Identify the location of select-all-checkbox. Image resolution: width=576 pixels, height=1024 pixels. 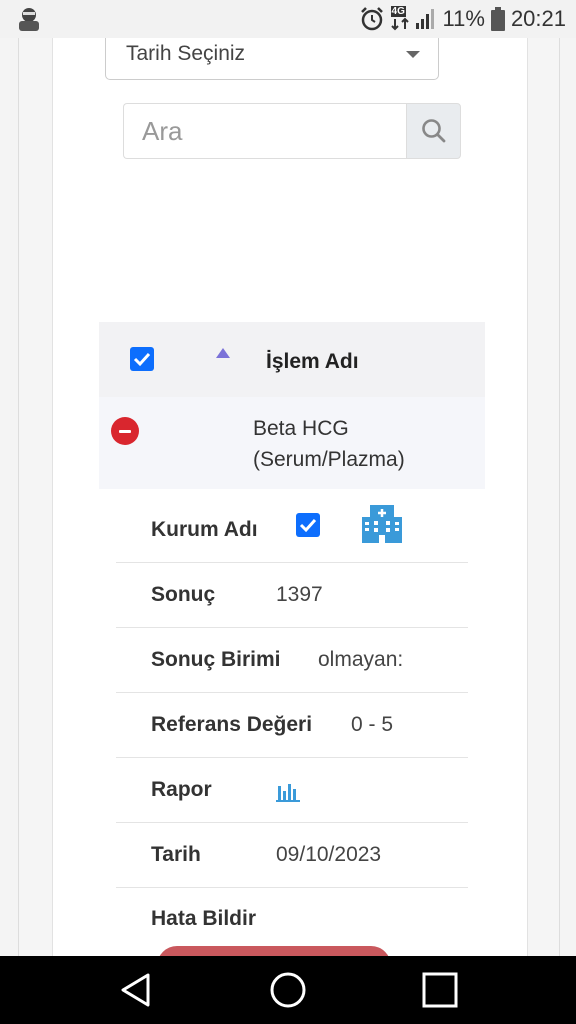
(142, 359).